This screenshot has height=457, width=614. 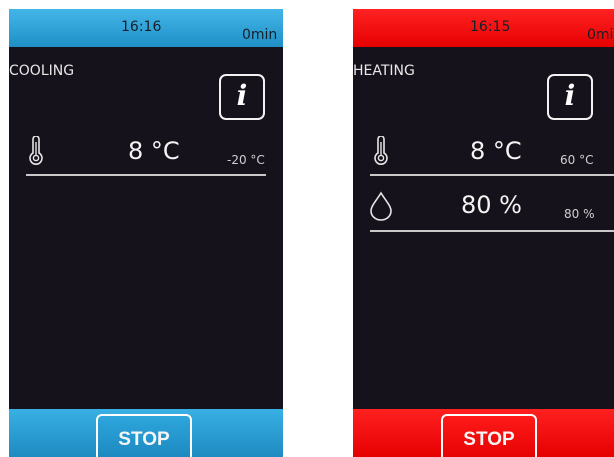 I want to click on mode-label: HEATING, so click(x=384, y=71).